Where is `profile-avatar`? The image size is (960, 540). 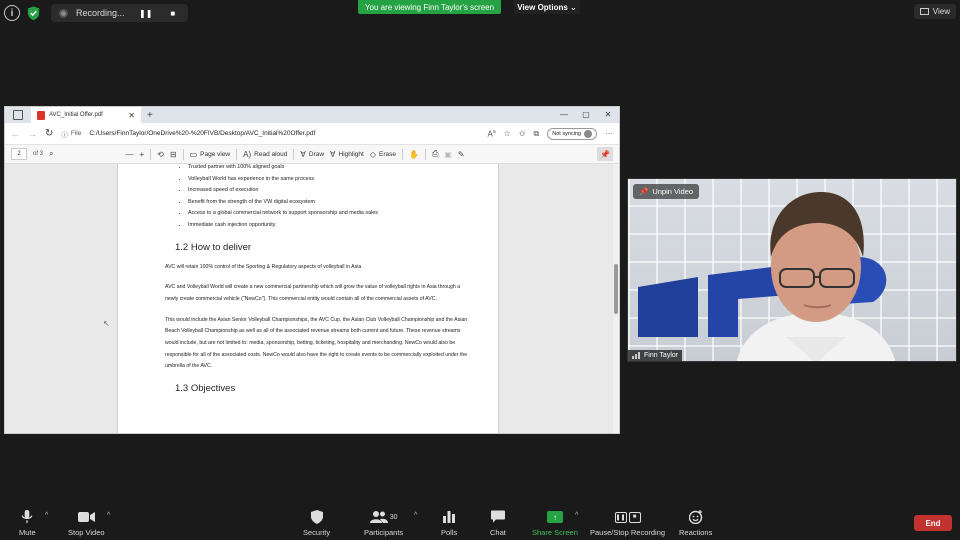 profile-avatar is located at coordinates (588, 133).